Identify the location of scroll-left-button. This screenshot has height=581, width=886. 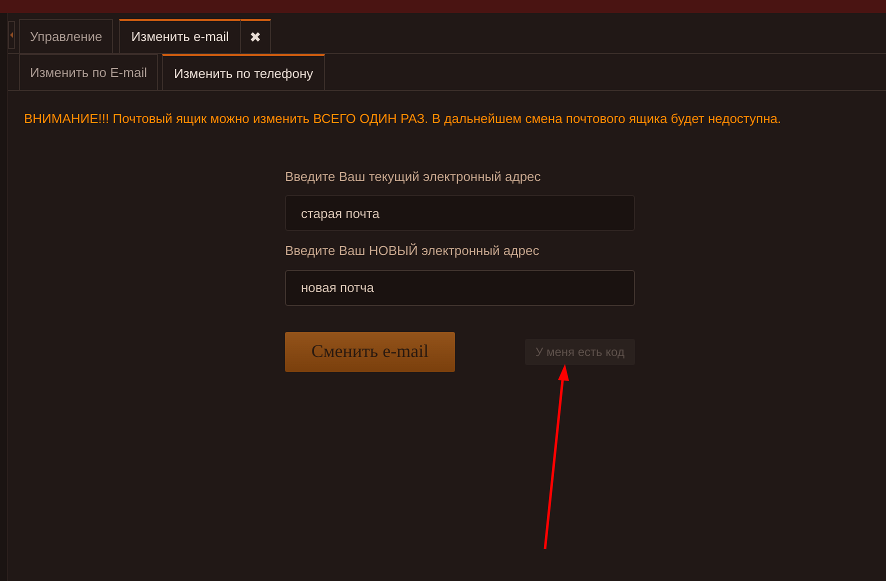
(11, 35).